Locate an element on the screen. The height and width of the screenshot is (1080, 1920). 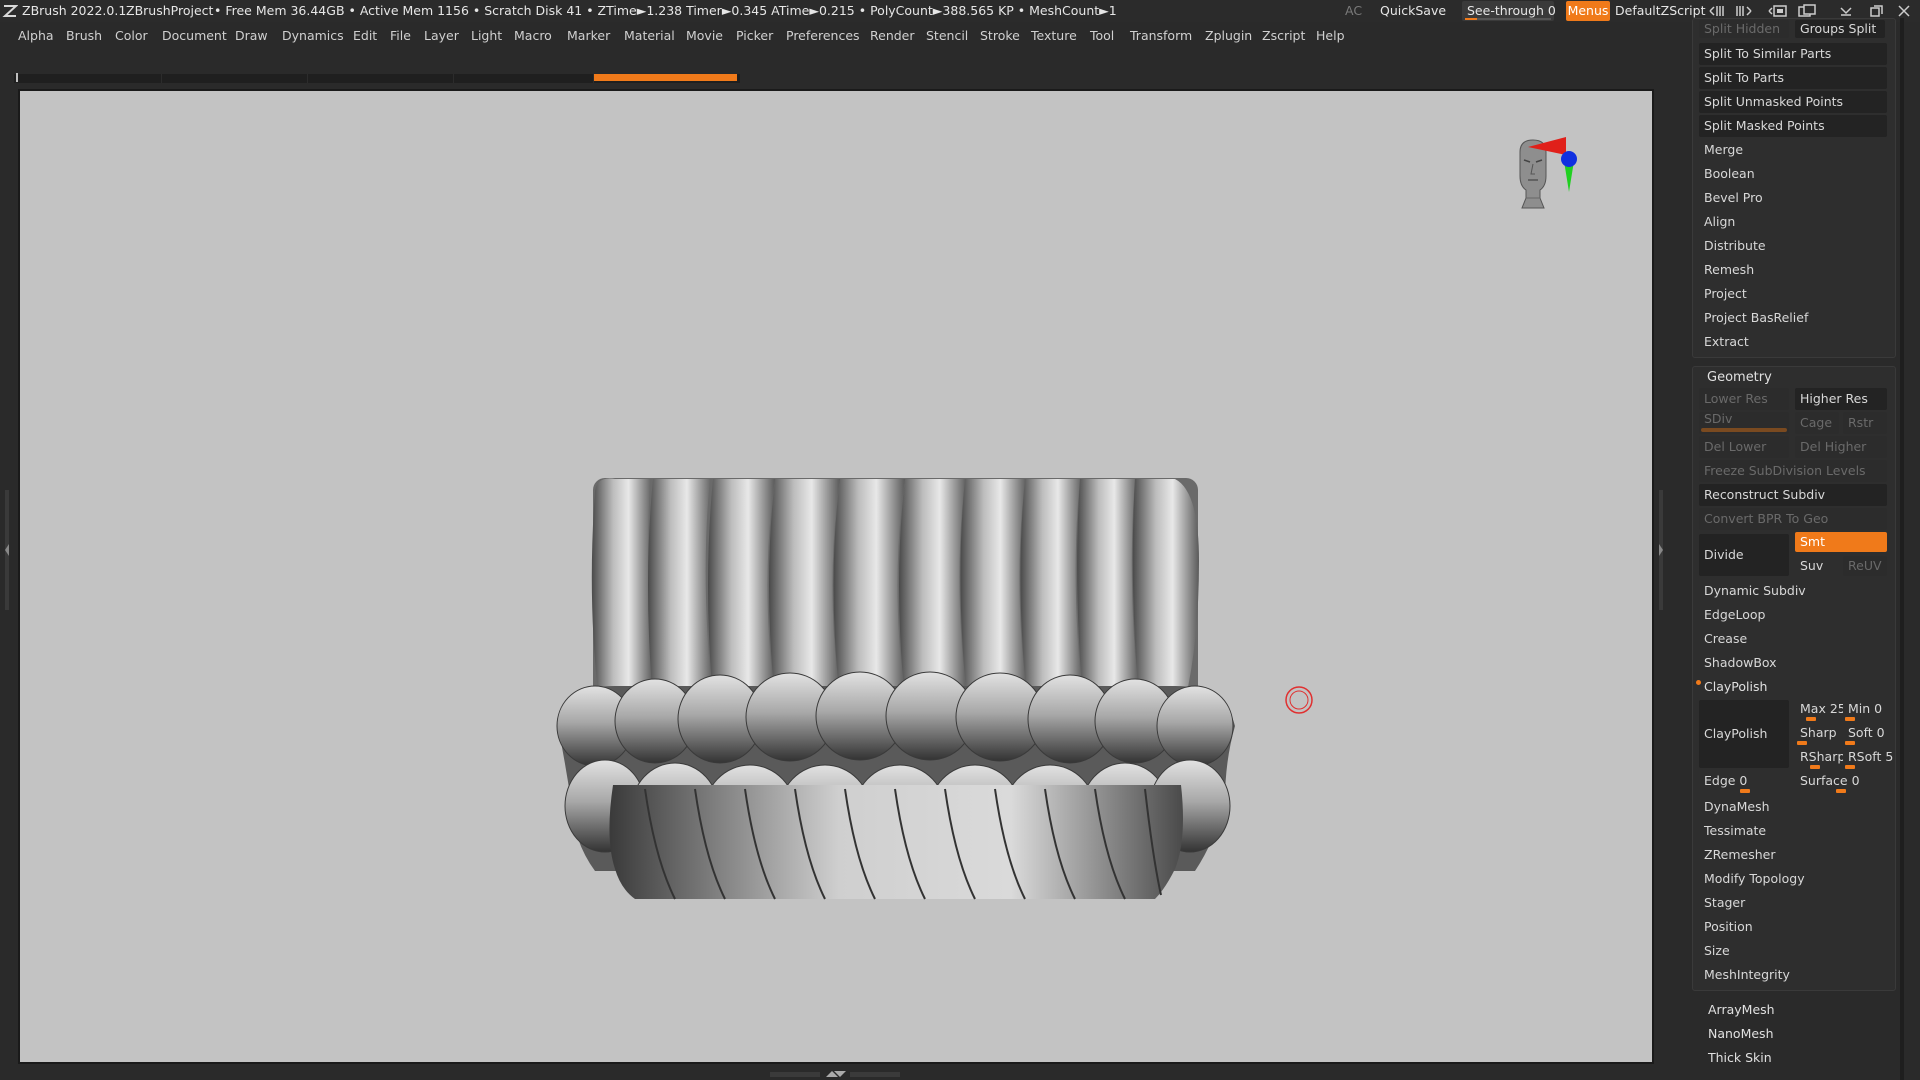
navigation-gizmo is located at coordinates (1540, 186).